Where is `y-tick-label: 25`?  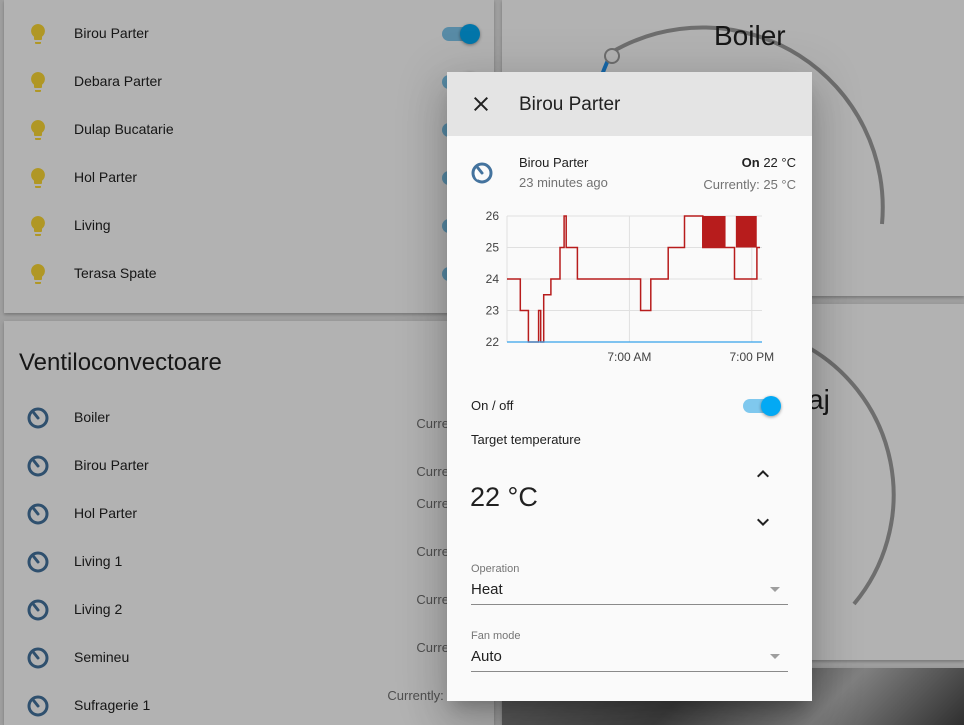 y-tick-label: 25 is located at coordinates (493, 248).